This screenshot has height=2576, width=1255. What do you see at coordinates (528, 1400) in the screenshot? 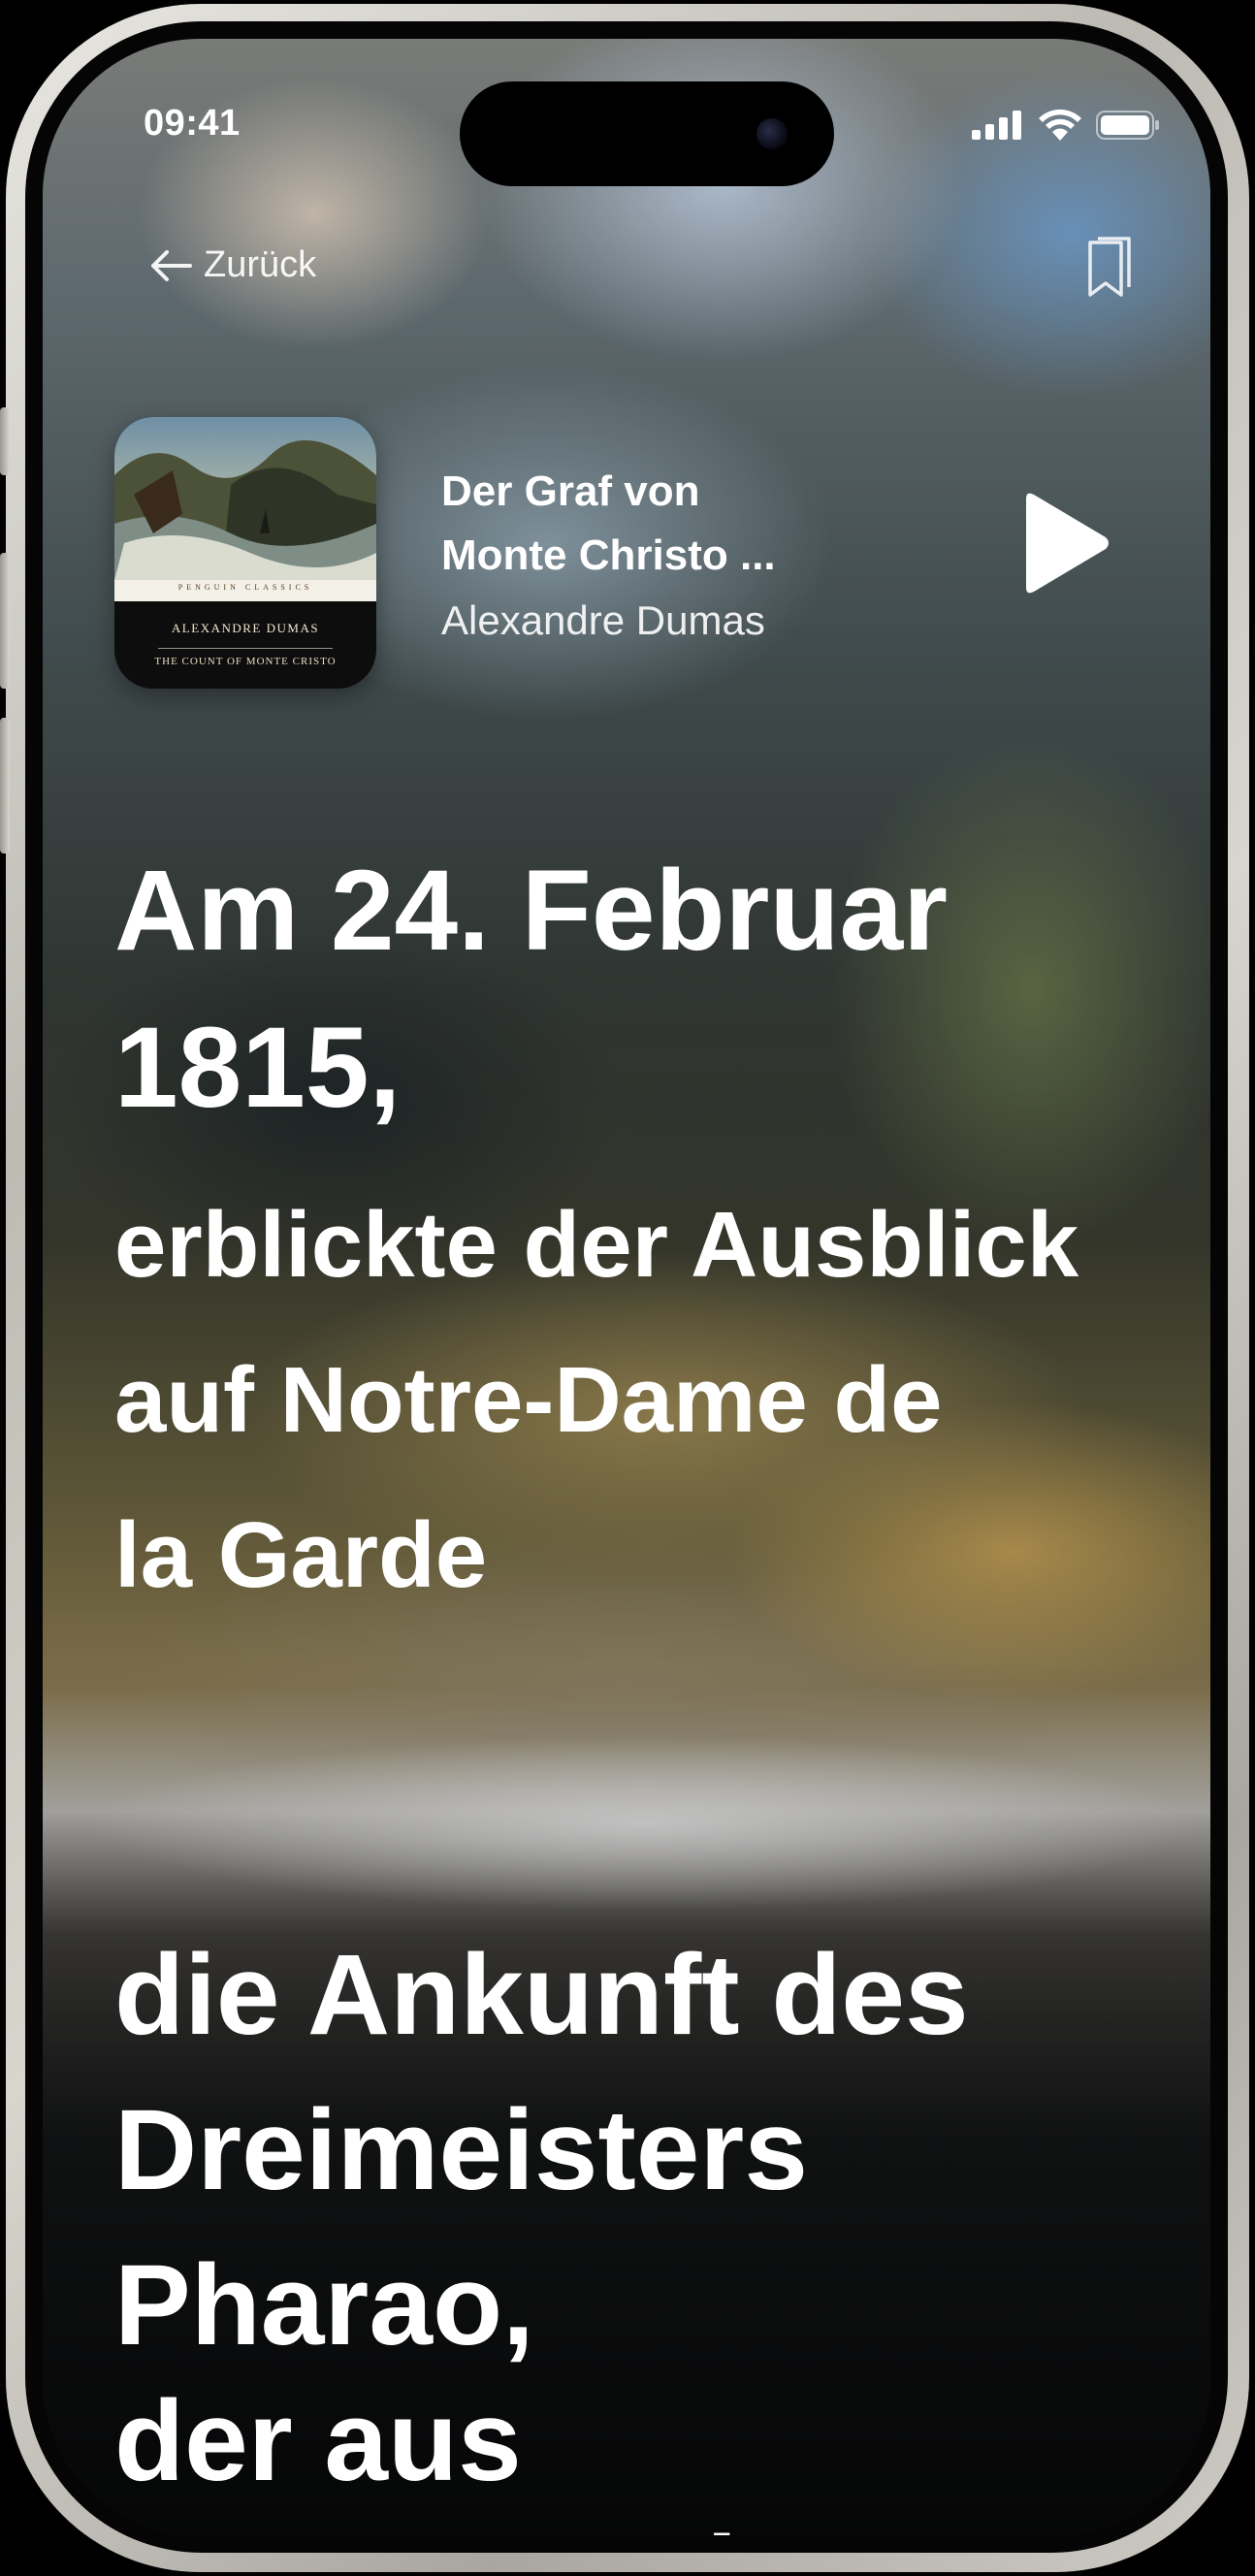
I see `text-line: auf Notre-Dame de` at bounding box center [528, 1400].